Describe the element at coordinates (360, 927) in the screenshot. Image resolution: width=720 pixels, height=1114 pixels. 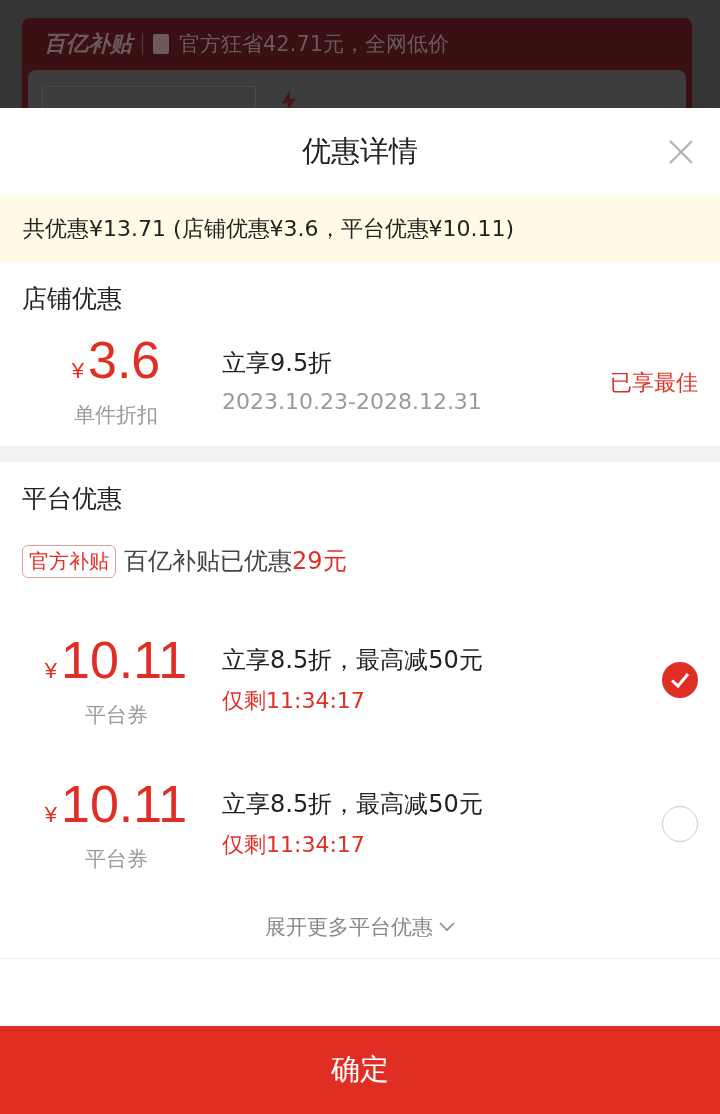
I see `expand-link: 展开更多平台优惠` at that location.